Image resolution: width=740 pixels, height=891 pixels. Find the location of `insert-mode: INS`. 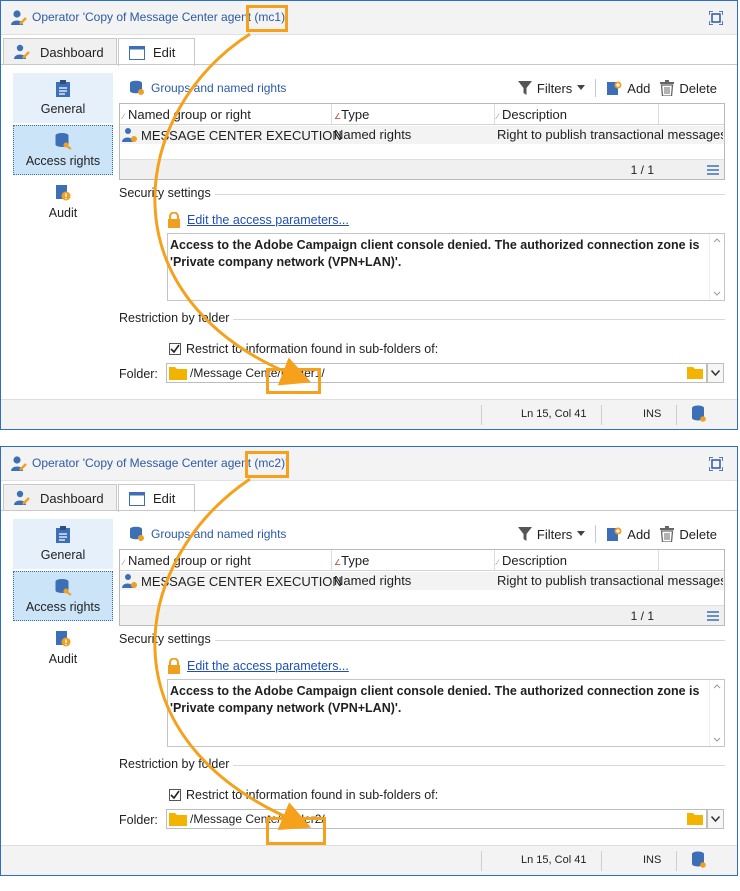

insert-mode: INS is located at coordinates (652, 414).